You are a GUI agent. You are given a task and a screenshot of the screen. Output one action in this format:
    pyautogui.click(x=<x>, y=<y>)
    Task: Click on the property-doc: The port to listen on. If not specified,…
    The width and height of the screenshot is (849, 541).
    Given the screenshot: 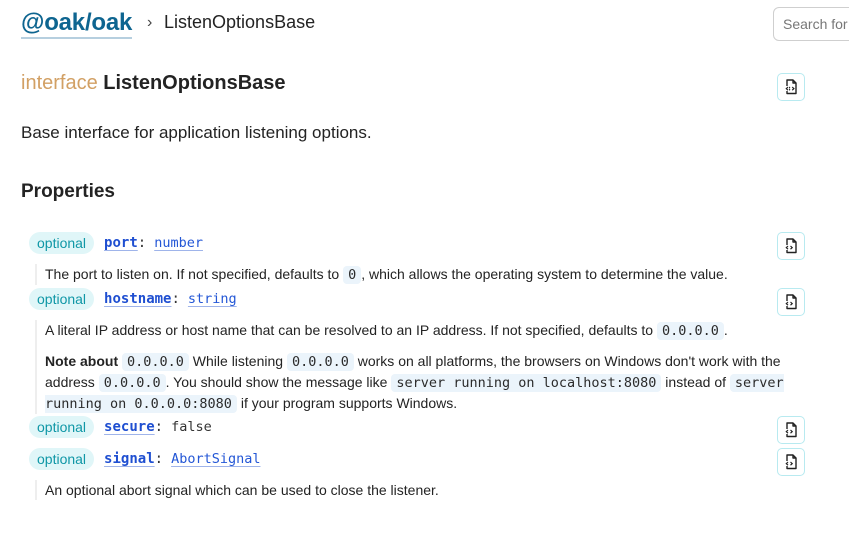 What is the action you would take?
    pyautogui.click(x=381, y=274)
    